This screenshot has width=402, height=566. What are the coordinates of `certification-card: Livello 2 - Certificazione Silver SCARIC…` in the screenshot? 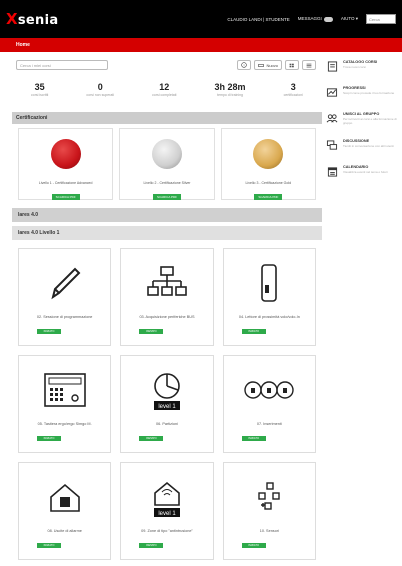 It's located at (167, 164).